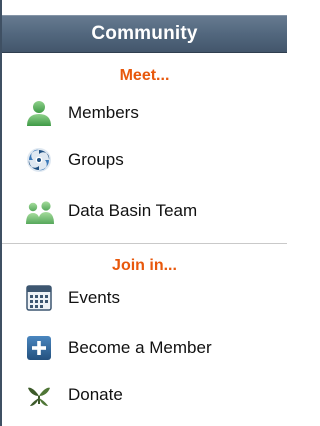  What do you see at coordinates (95, 394) in the screenshot?
I see `nav-item-label: Donate` at bounding box center [95, 394].